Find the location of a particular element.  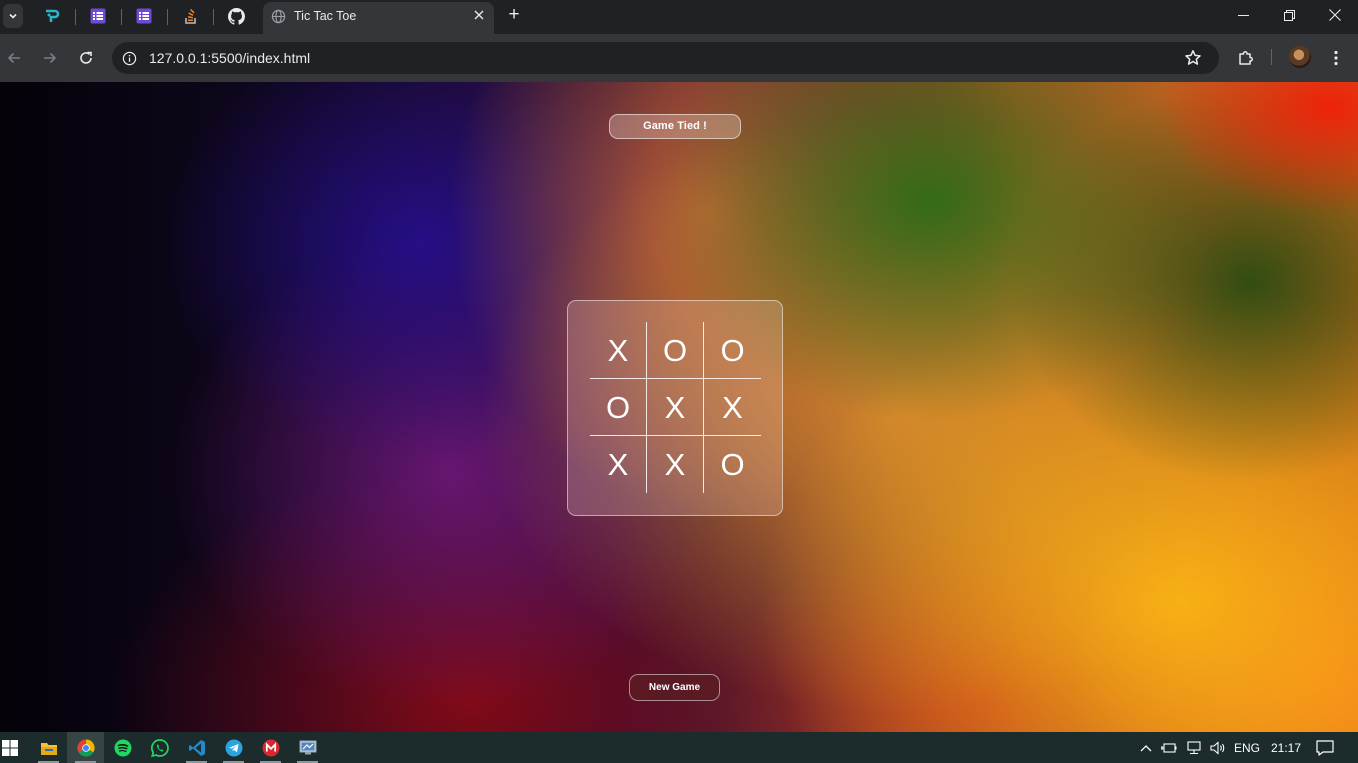

forward-button is located at coordinates (50, 58).